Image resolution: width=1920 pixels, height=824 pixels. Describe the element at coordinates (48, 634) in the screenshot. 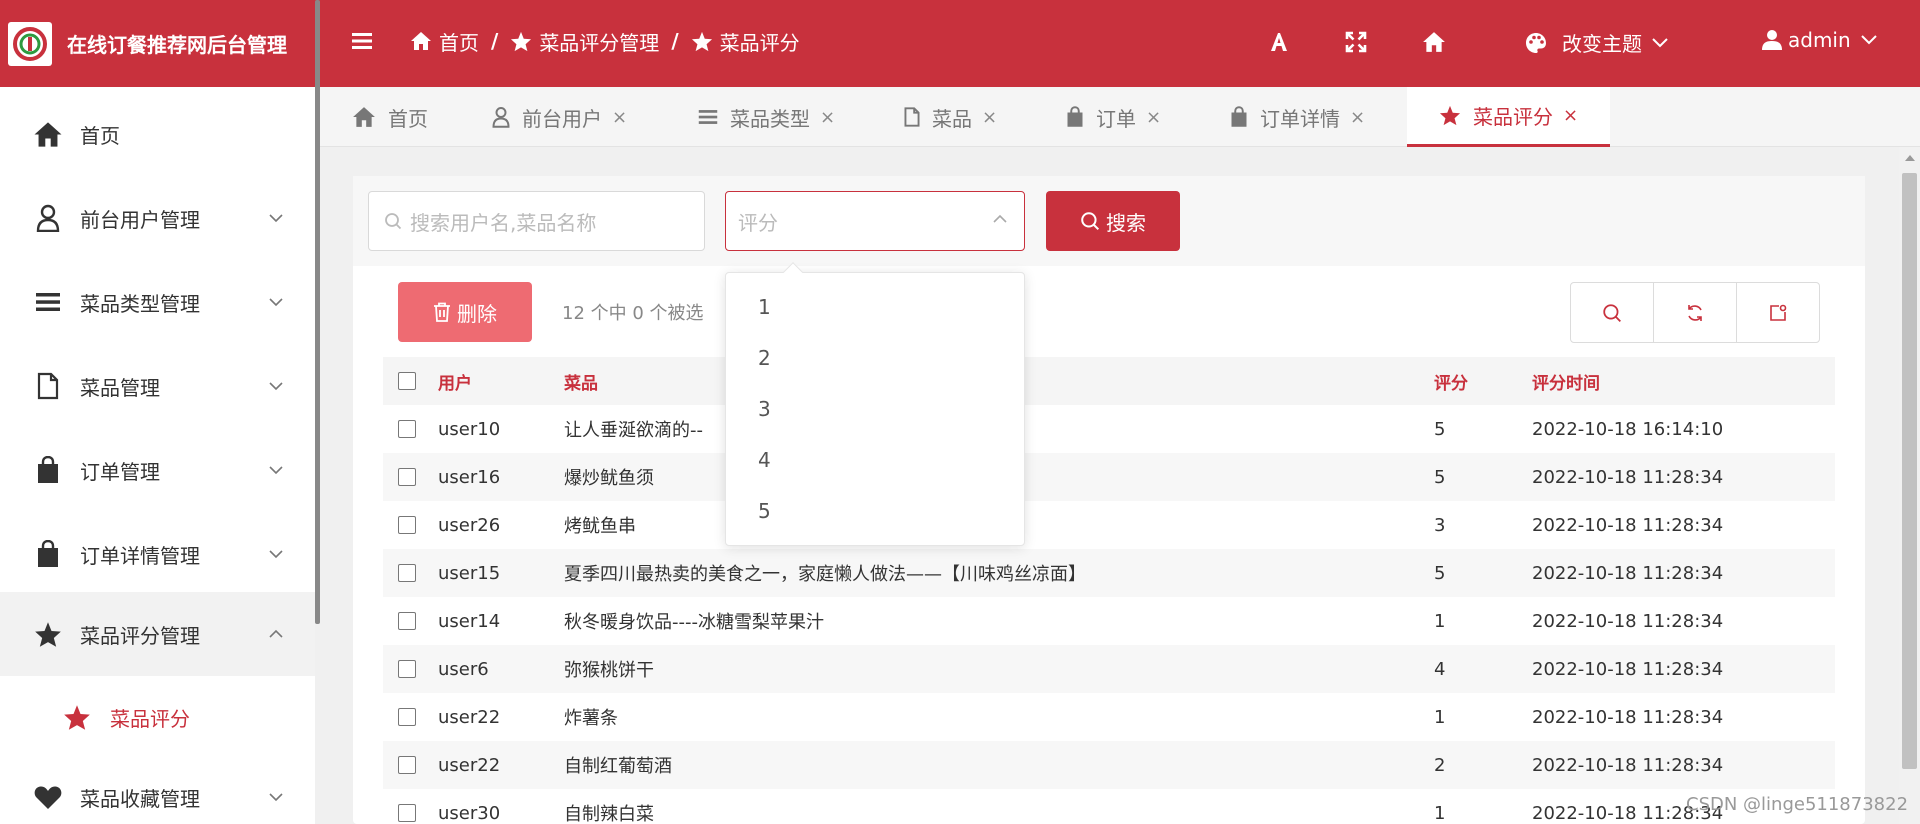

I see `star-icon` at that location.